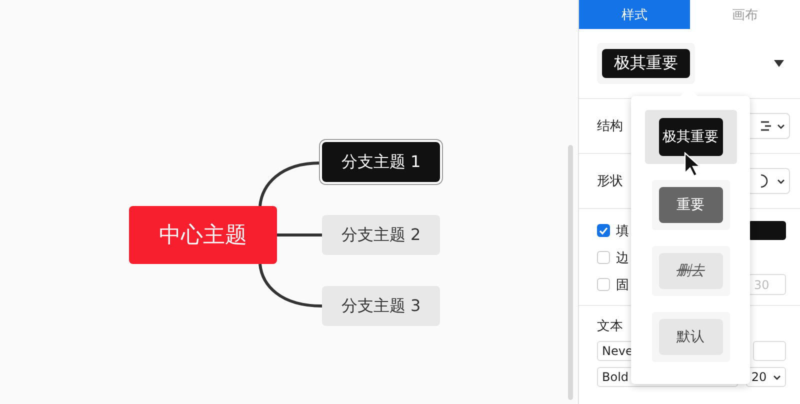  Describe the element at coordinates (634, 14) in the screenshot. I see `tab: 样式` at that location.